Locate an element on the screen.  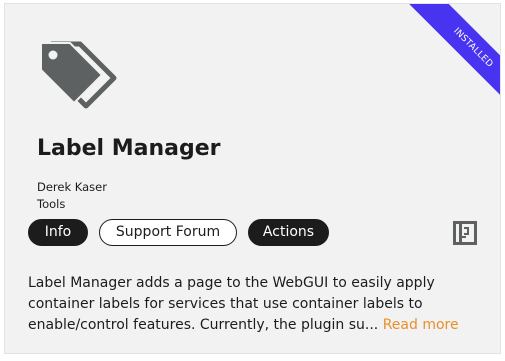
label-tags-icon is located at coordinates (78, 75).